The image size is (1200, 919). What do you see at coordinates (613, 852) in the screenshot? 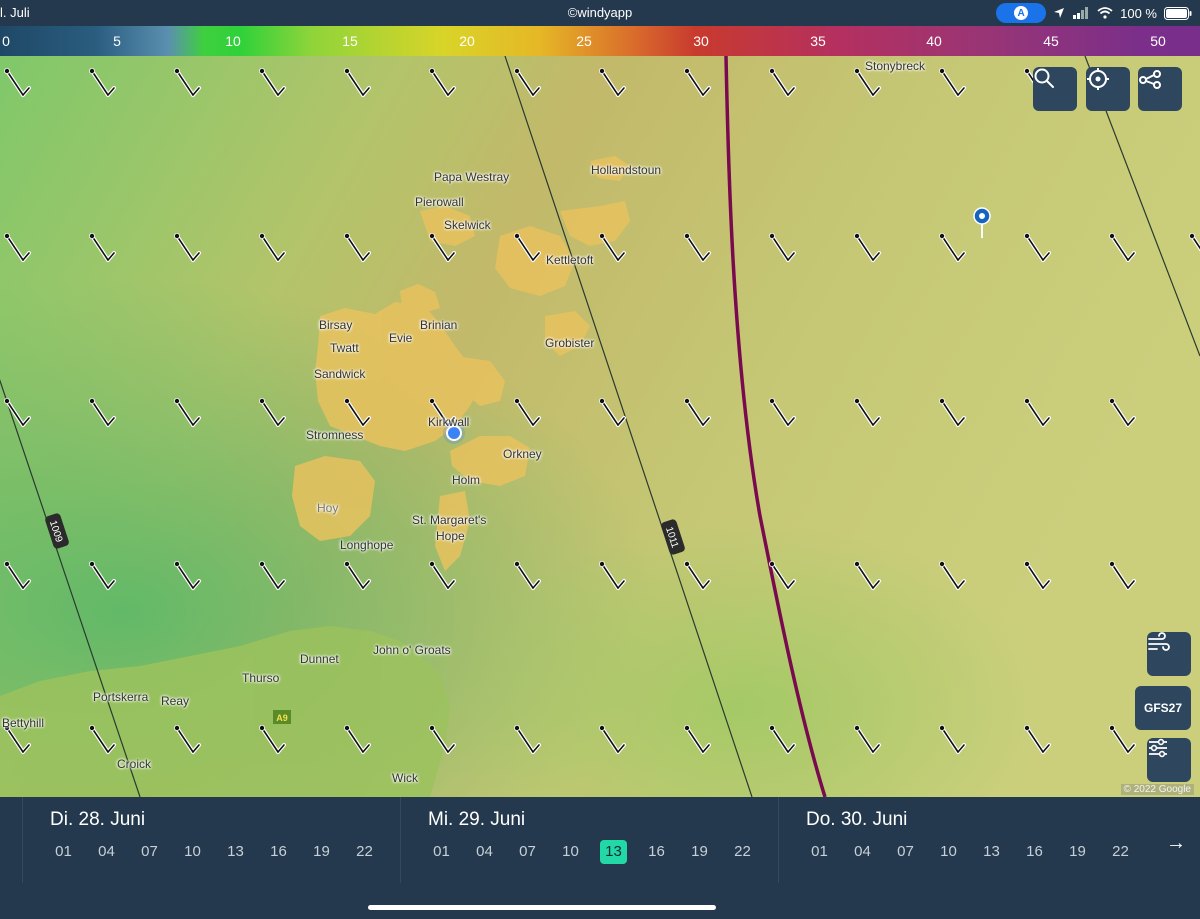
I see `hour-item-selected: 13` at bounding box center [613, 852].